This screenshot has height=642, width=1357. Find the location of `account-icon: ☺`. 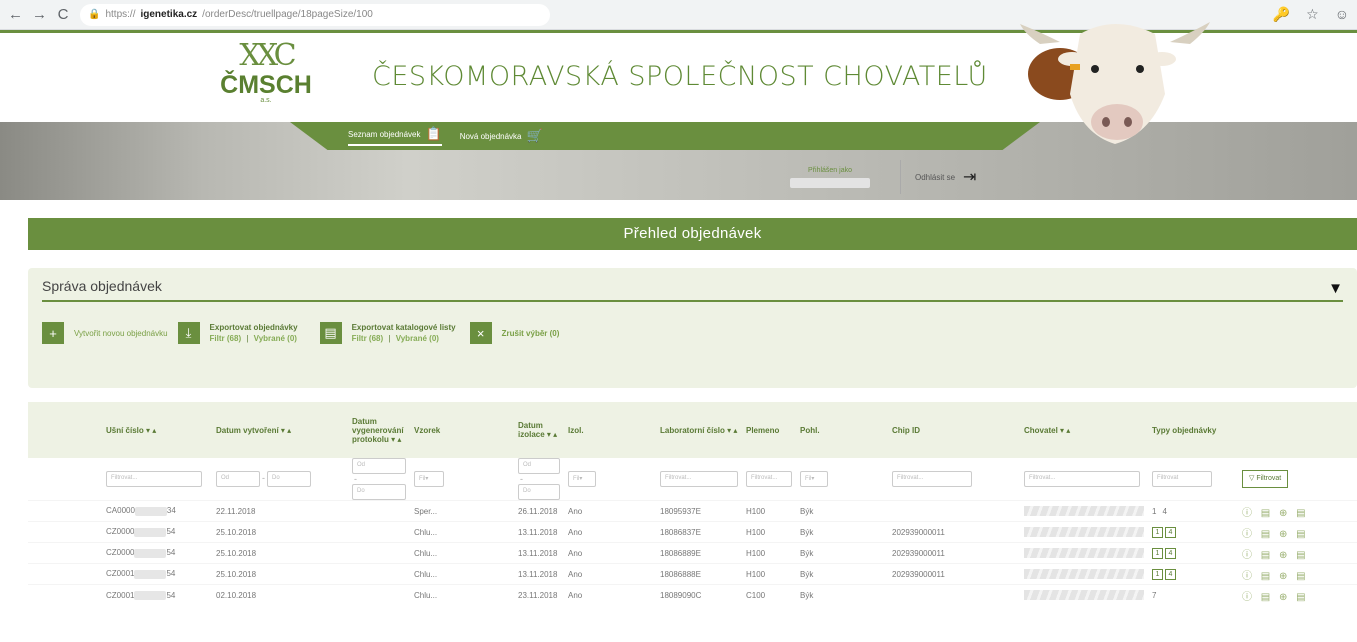

account-icon: ☺ is located at coordinates (1342, 14).